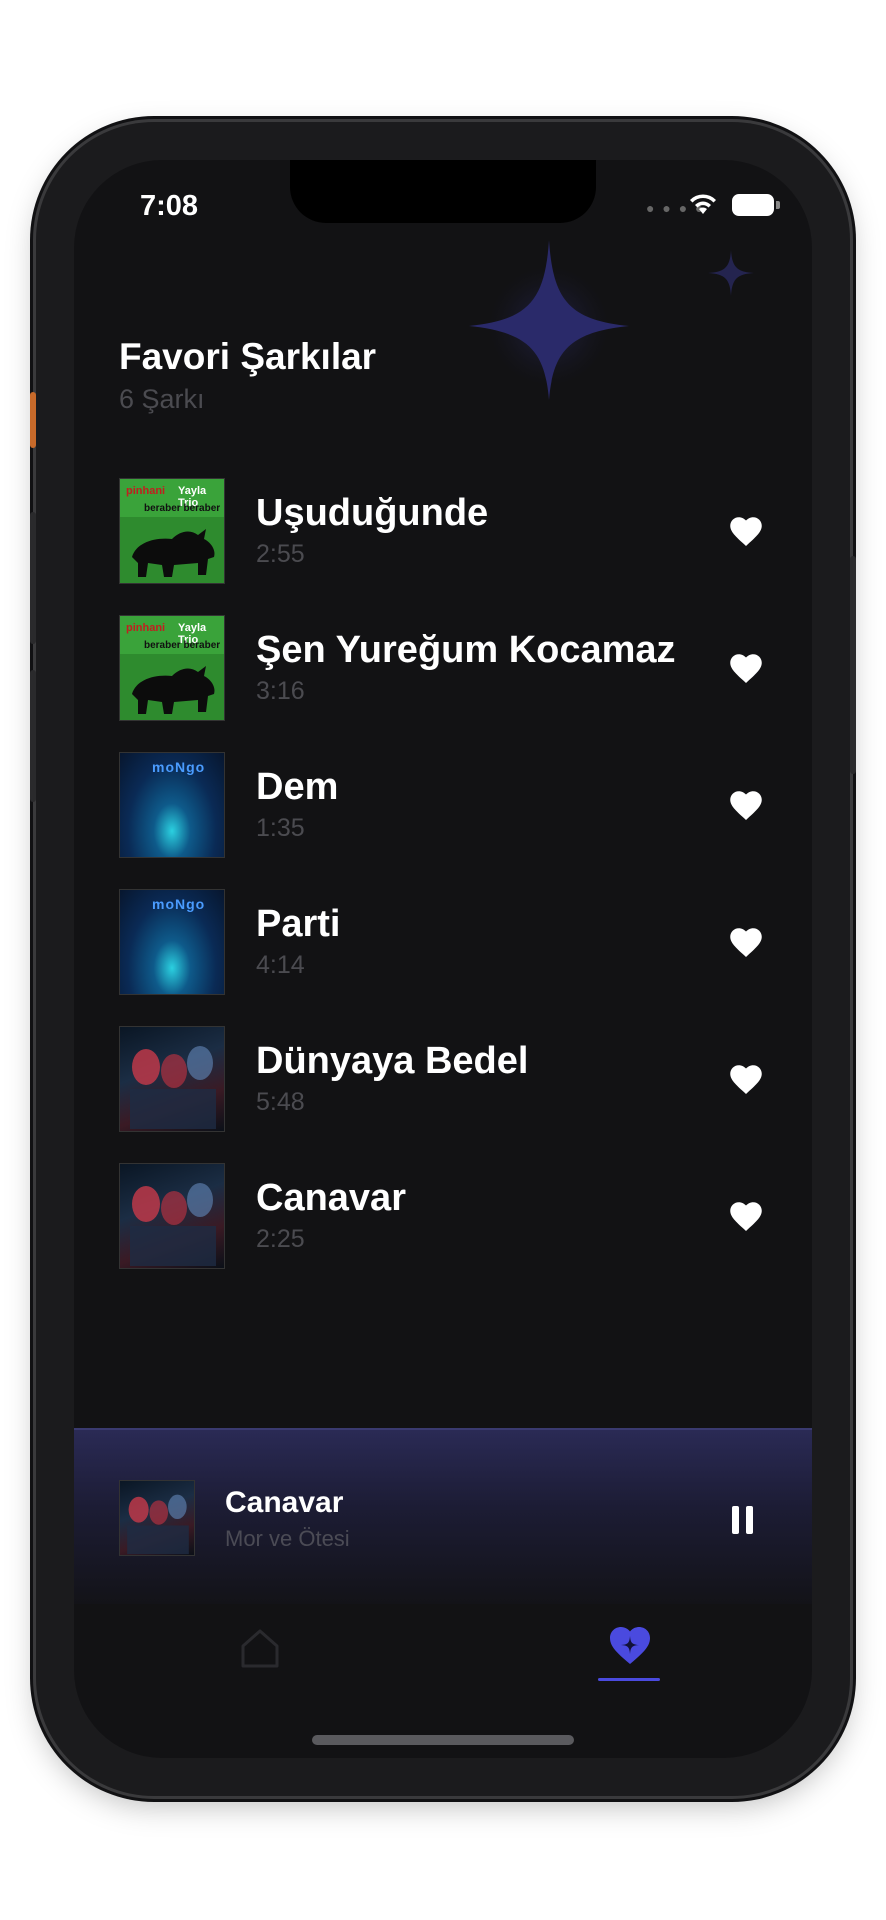 The width and height of the screenshot is (886, 1920). Describe the element at coordinates (443, 943) in the screenshot. I see `song-item: moNgo Parti 4:14` at that location.